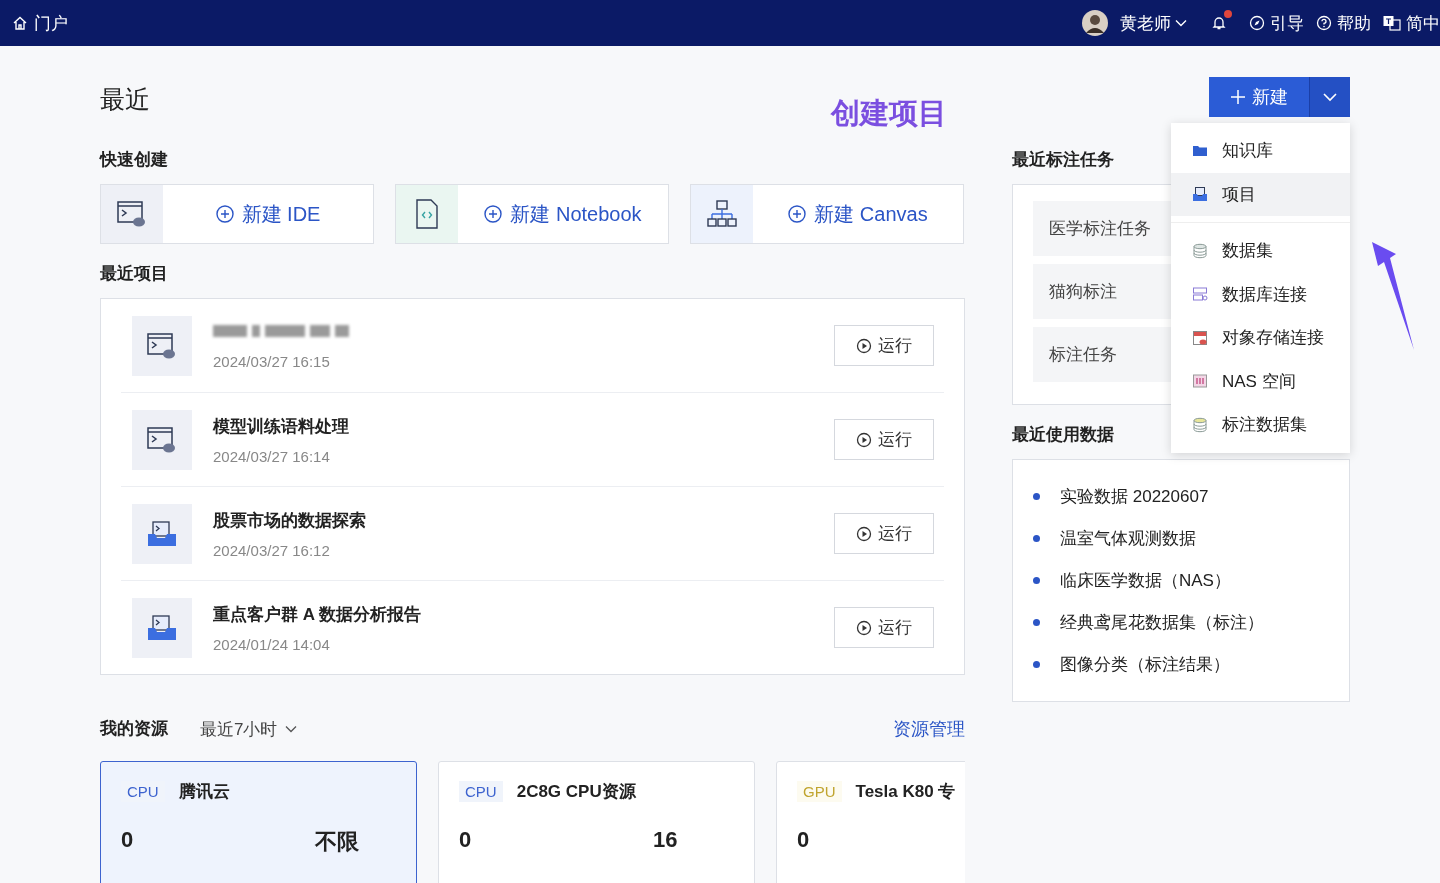  I want to click on section-title: 最近项目, so click(134, 274).